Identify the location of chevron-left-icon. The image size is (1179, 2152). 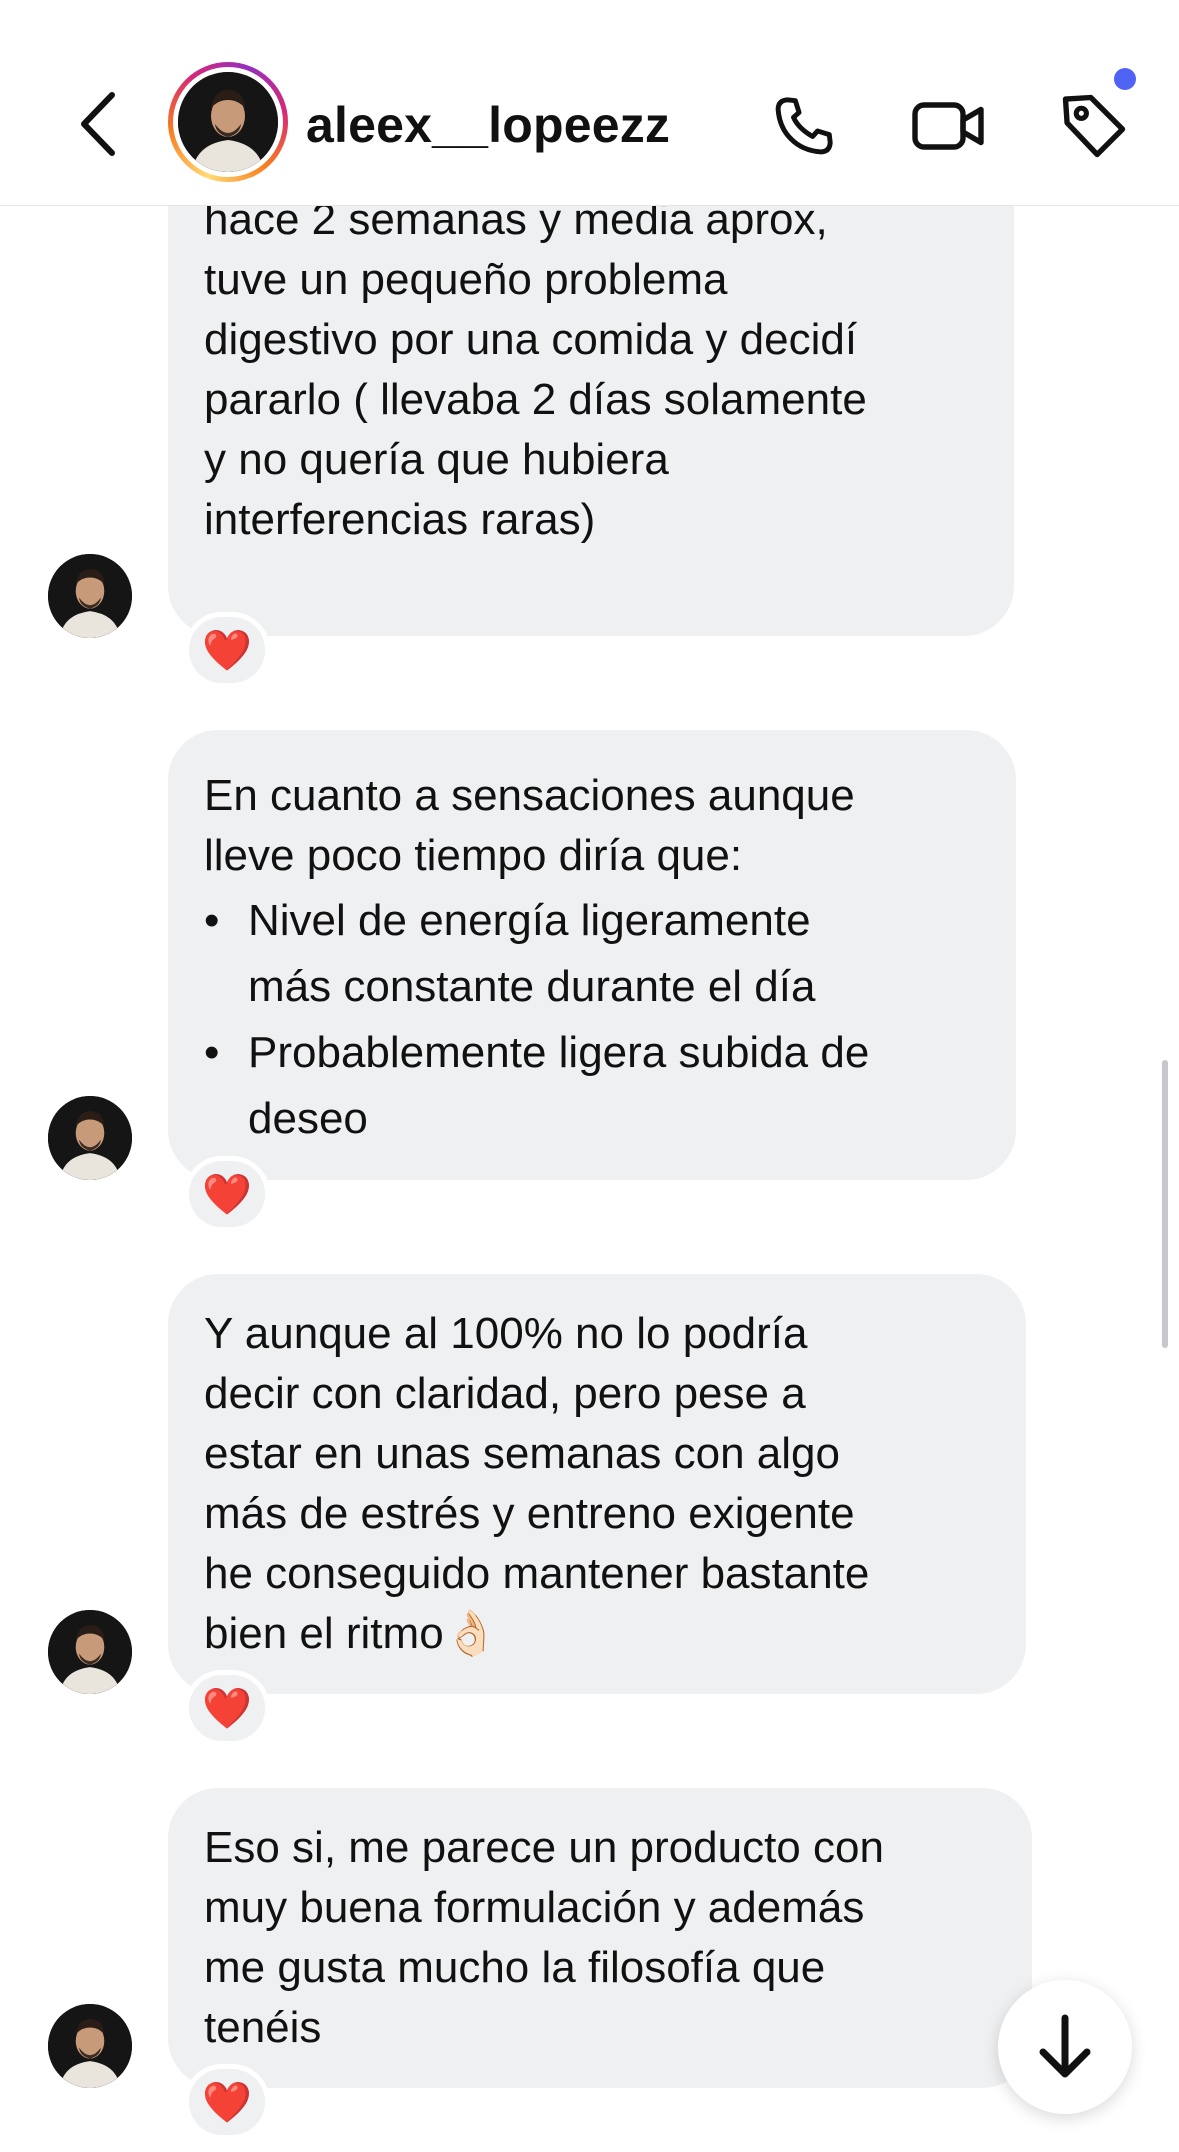
(98, 124).